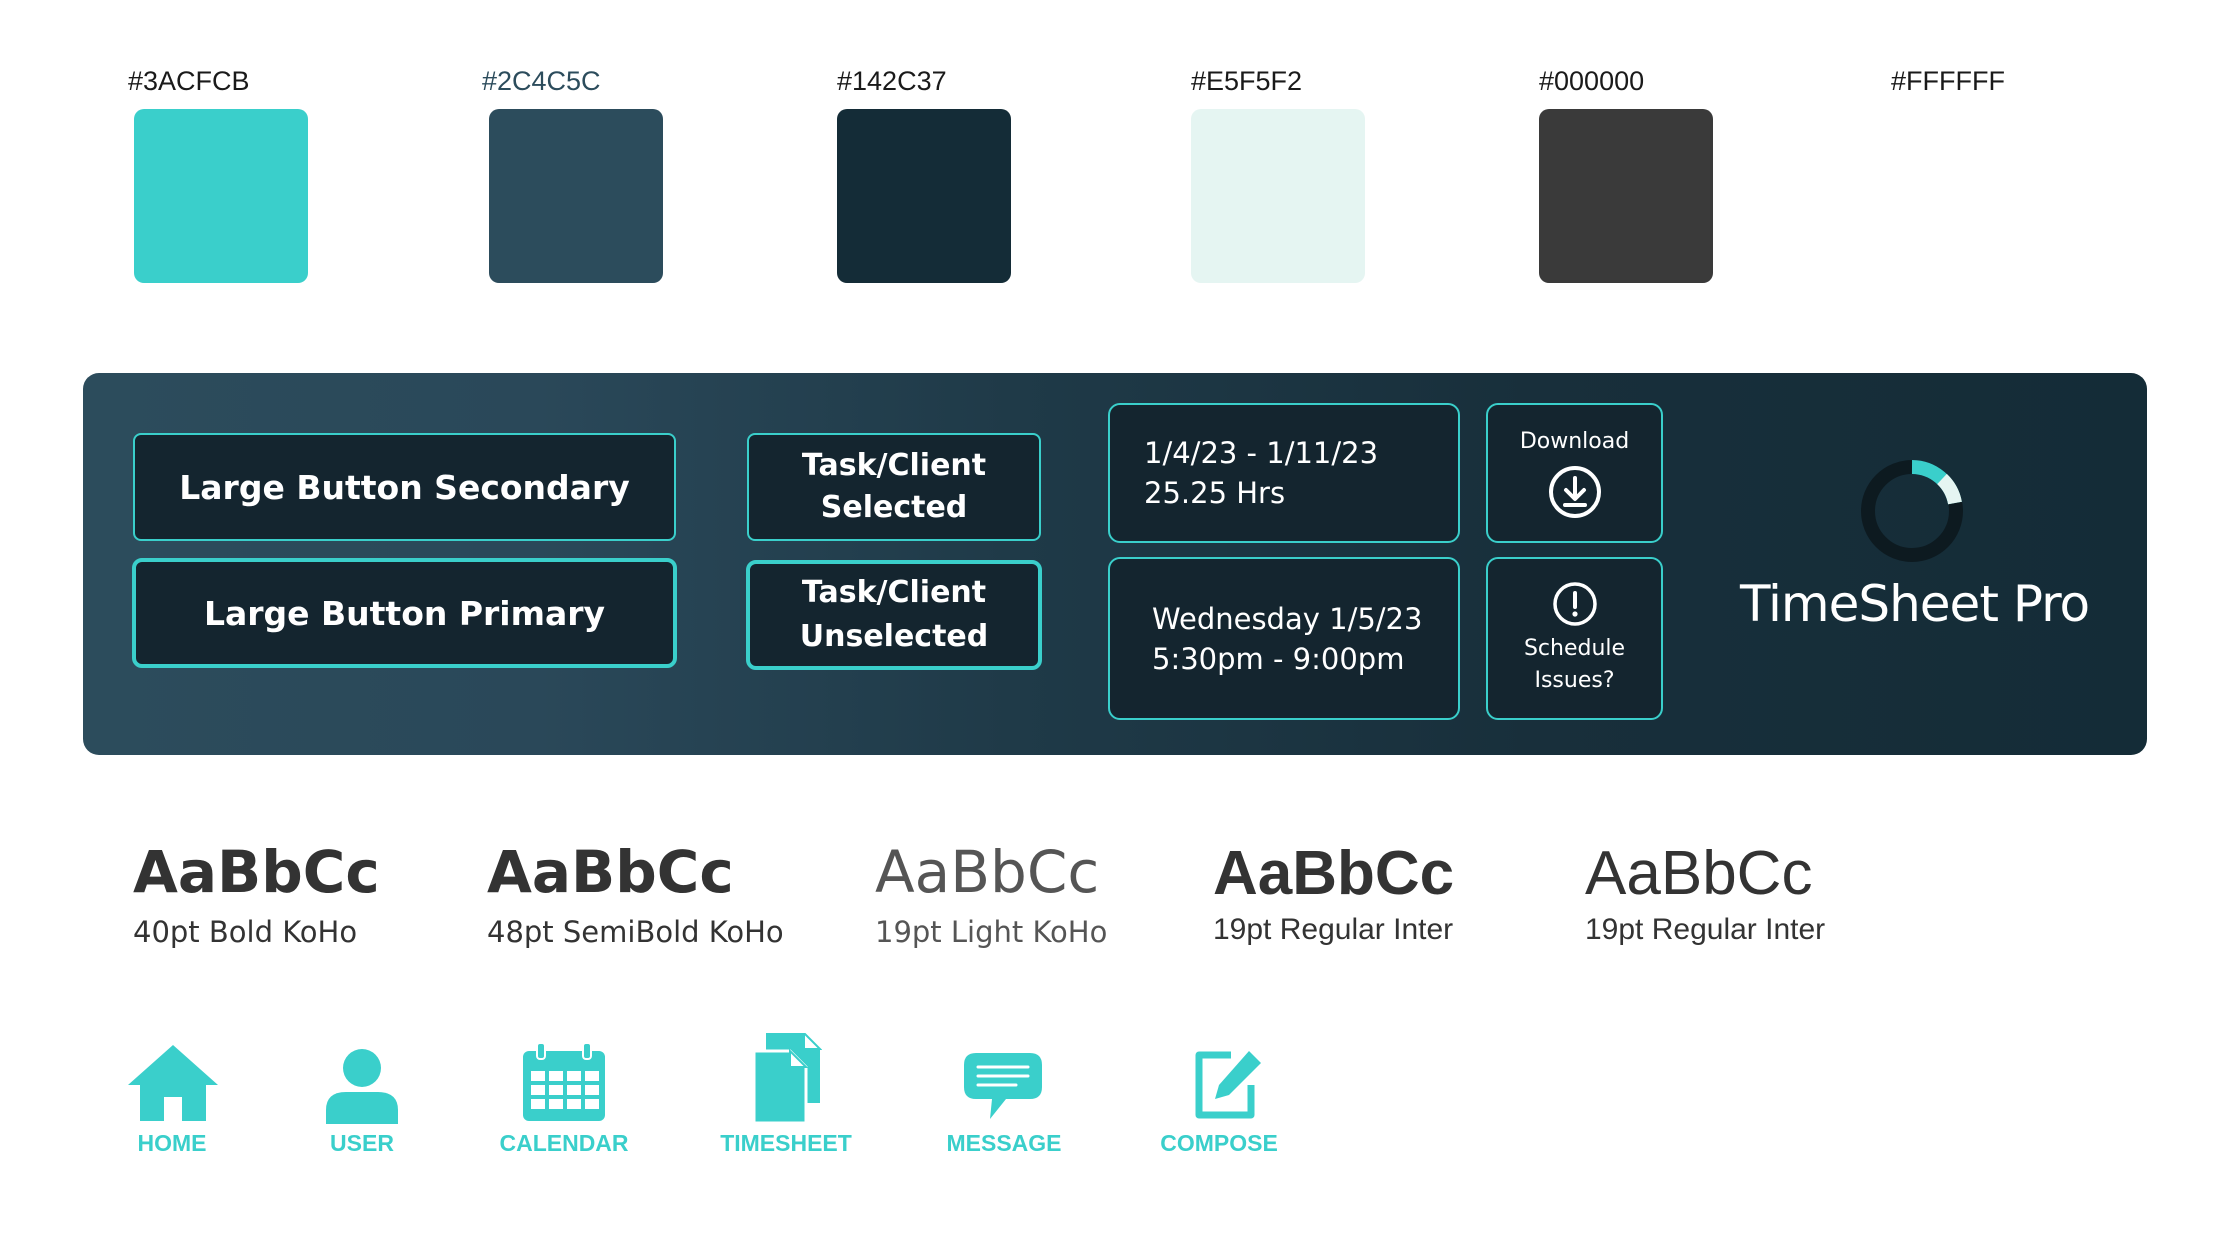 The image size is (2223, 1245). What do you see at coordinates (1003, 1086) in the screenshot?
I see `message-icon` at bounding box center [1003, 1086].